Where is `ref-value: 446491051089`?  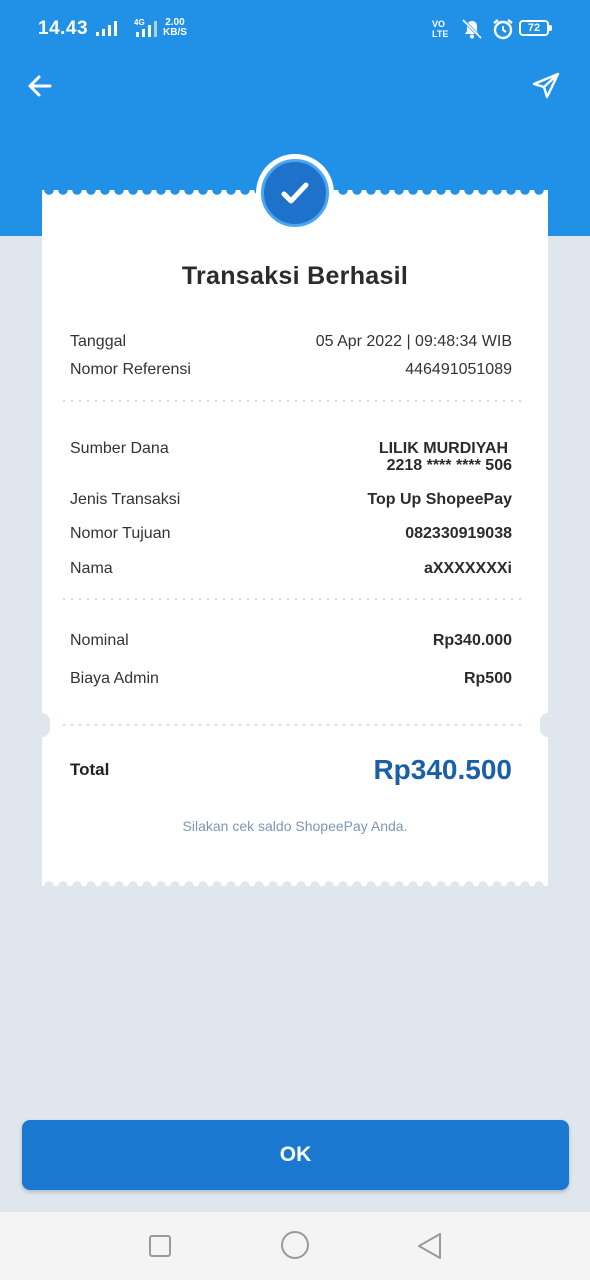
ref-value: 446491051089 is located at coordinates (458, 369).